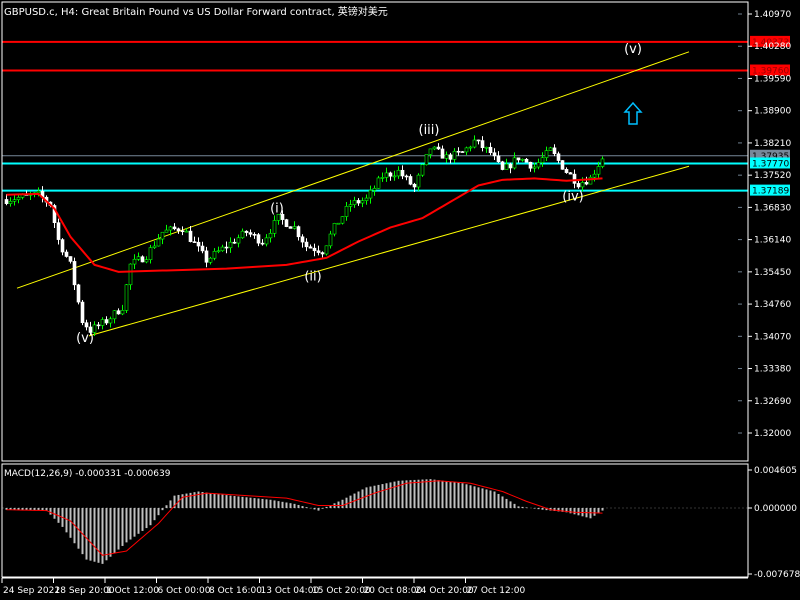  I want to click on macd-signal-line, so click(304, 518).